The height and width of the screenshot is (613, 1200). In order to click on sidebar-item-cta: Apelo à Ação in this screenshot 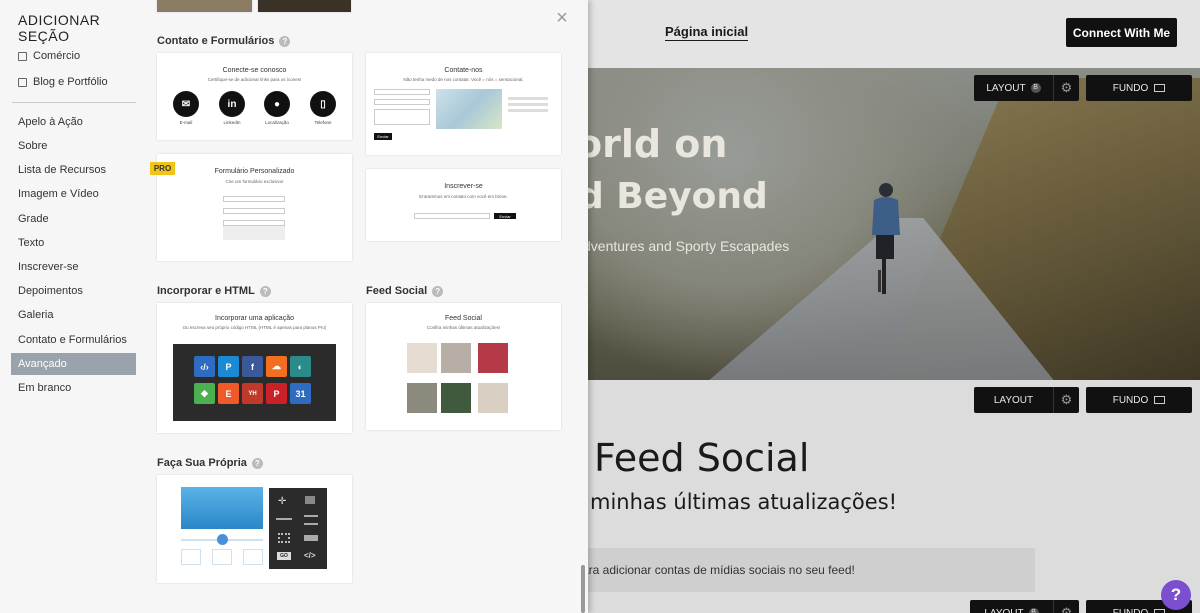, I will do `click(73, 122)`.